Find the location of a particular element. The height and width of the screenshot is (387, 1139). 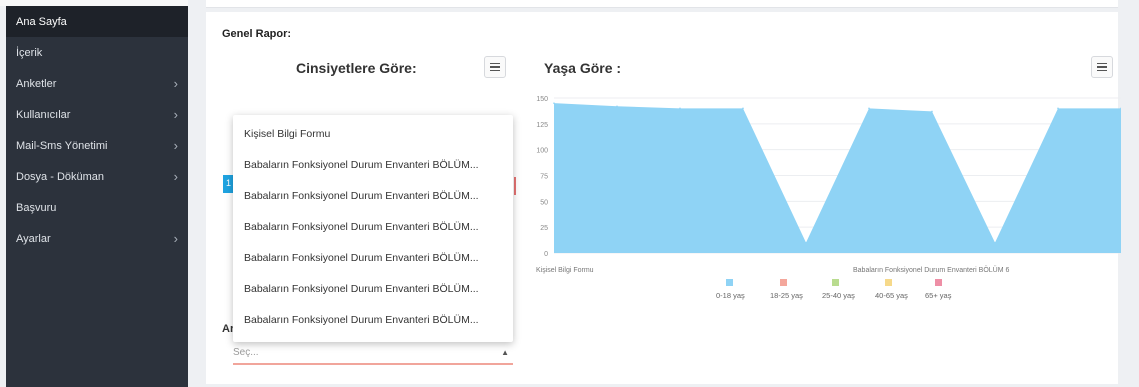

sidebar-item-label: Başvuru is located at coordinates (36, 207).